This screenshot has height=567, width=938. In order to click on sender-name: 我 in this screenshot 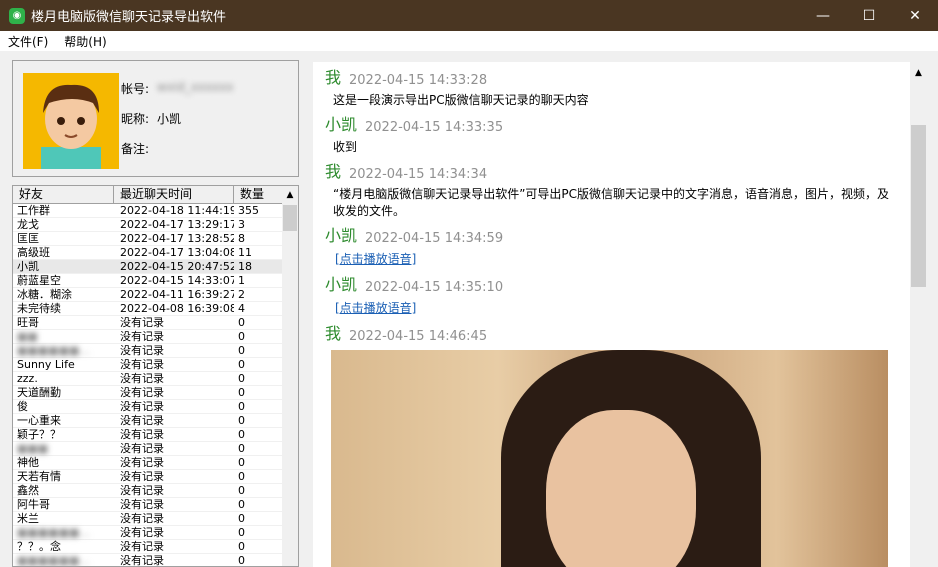, I will do `click(333, 171)`.